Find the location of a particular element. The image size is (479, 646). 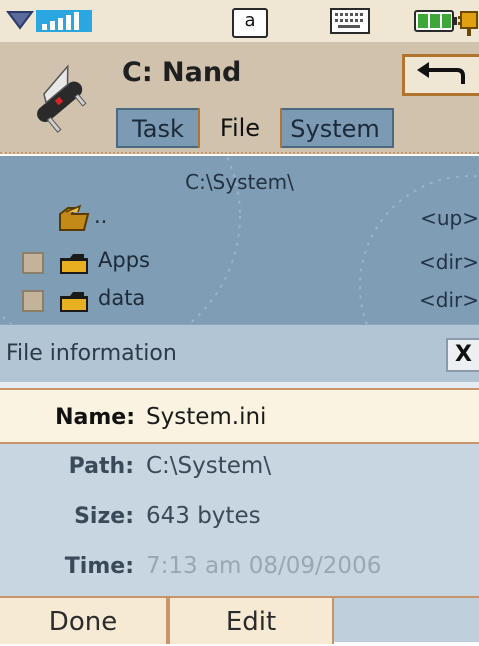

tab-task: Task is located at coordinates (158, 128).